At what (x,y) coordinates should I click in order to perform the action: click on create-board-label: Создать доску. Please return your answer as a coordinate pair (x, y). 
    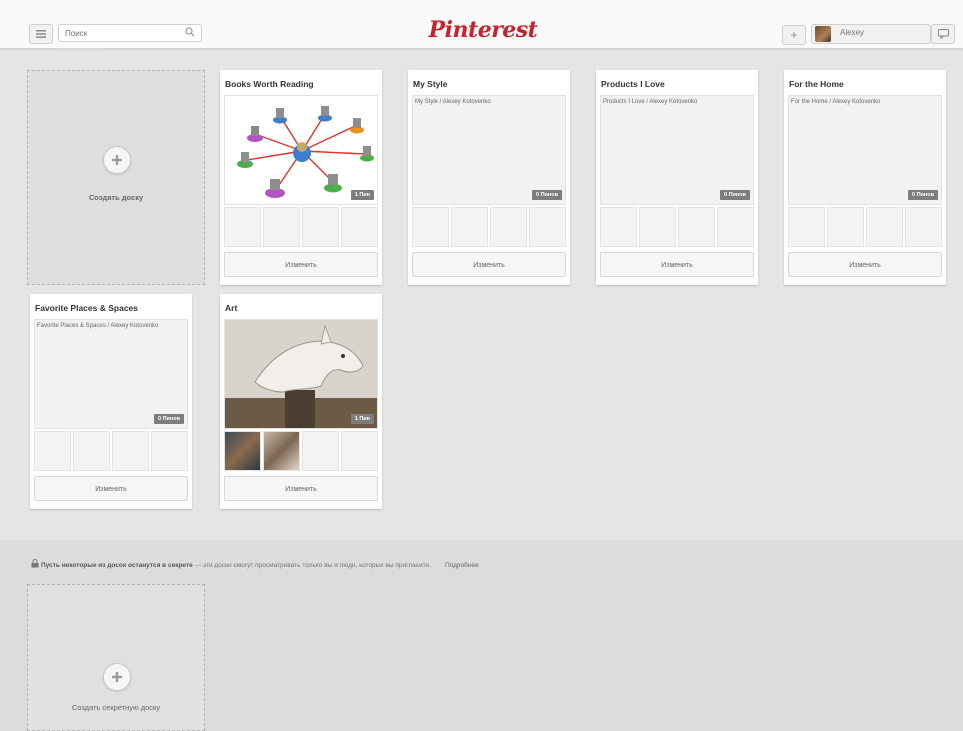
    Looking at the image, I should click on (116, 197).